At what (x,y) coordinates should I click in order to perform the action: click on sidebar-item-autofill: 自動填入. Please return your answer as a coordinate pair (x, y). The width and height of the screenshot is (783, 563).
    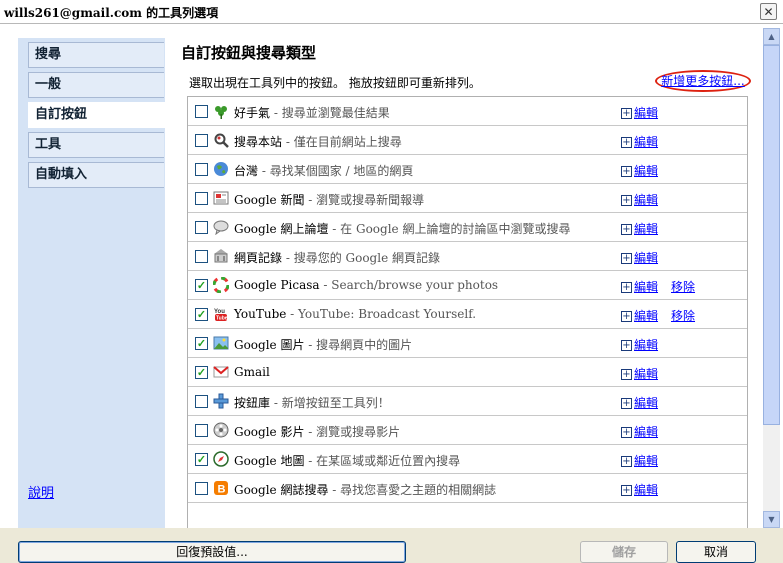
    Looking at the image, I should click on (96, 175).